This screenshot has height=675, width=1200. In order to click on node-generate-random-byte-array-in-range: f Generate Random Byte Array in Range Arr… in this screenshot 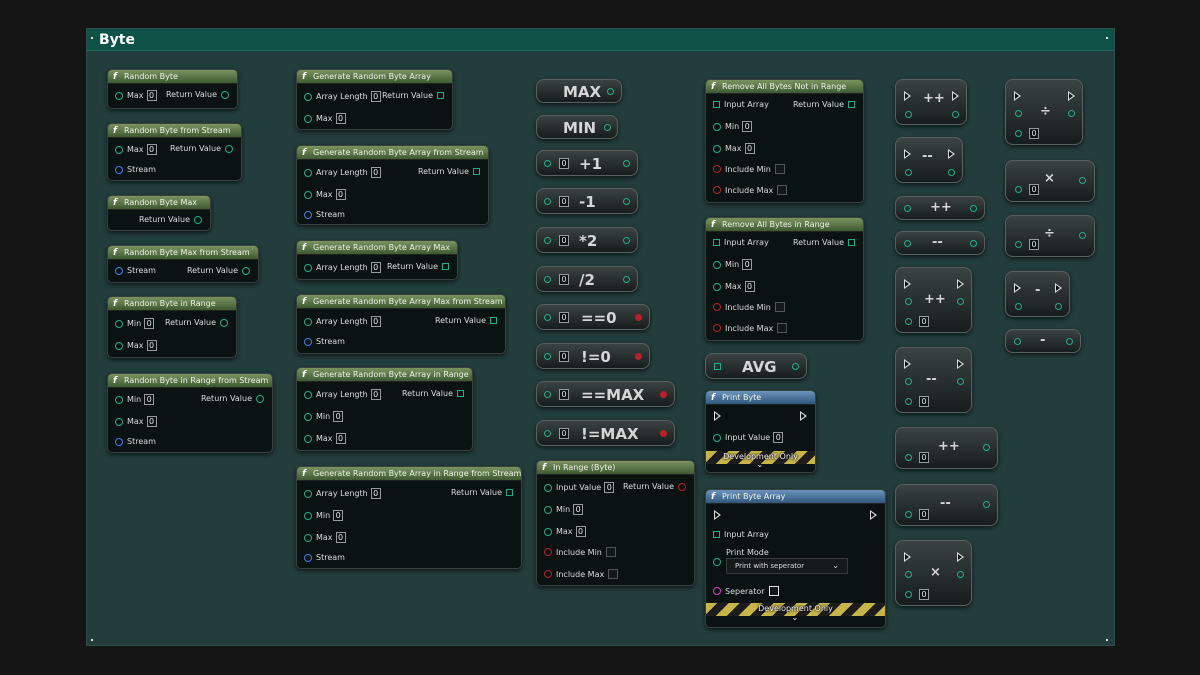, I will do `click(384, 409)`.